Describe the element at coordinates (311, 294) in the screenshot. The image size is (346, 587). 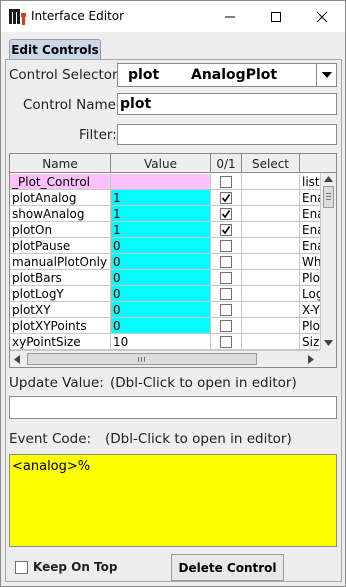
I see `cell-description: Log` at that location.